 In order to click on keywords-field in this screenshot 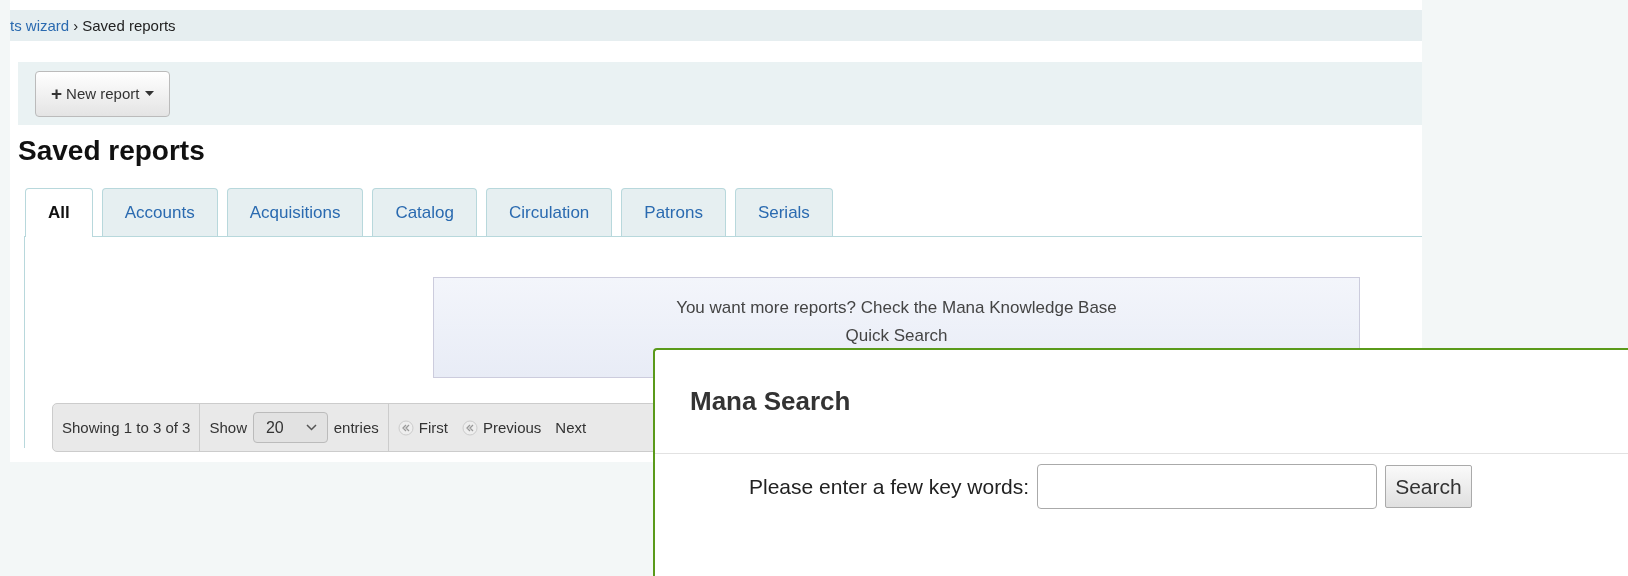, I will do `click(1207, 486)`.